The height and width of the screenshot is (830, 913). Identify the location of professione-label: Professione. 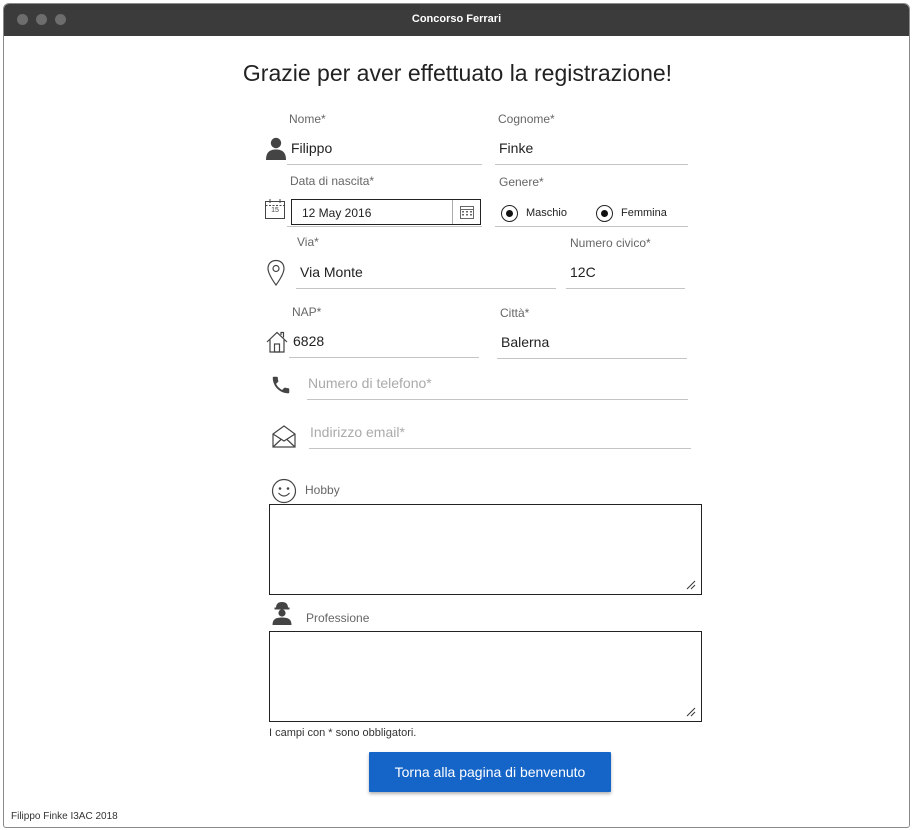
(338, 618).